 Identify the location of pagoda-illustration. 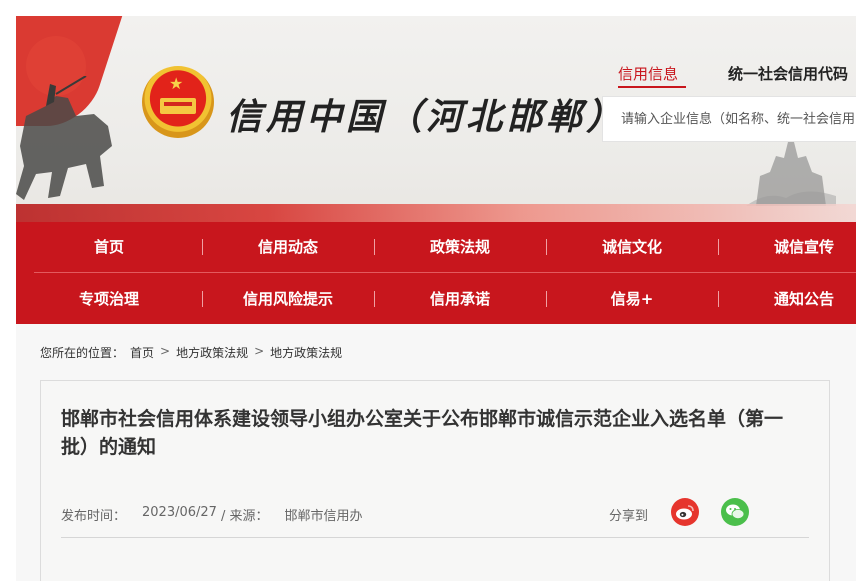
(791, 174).